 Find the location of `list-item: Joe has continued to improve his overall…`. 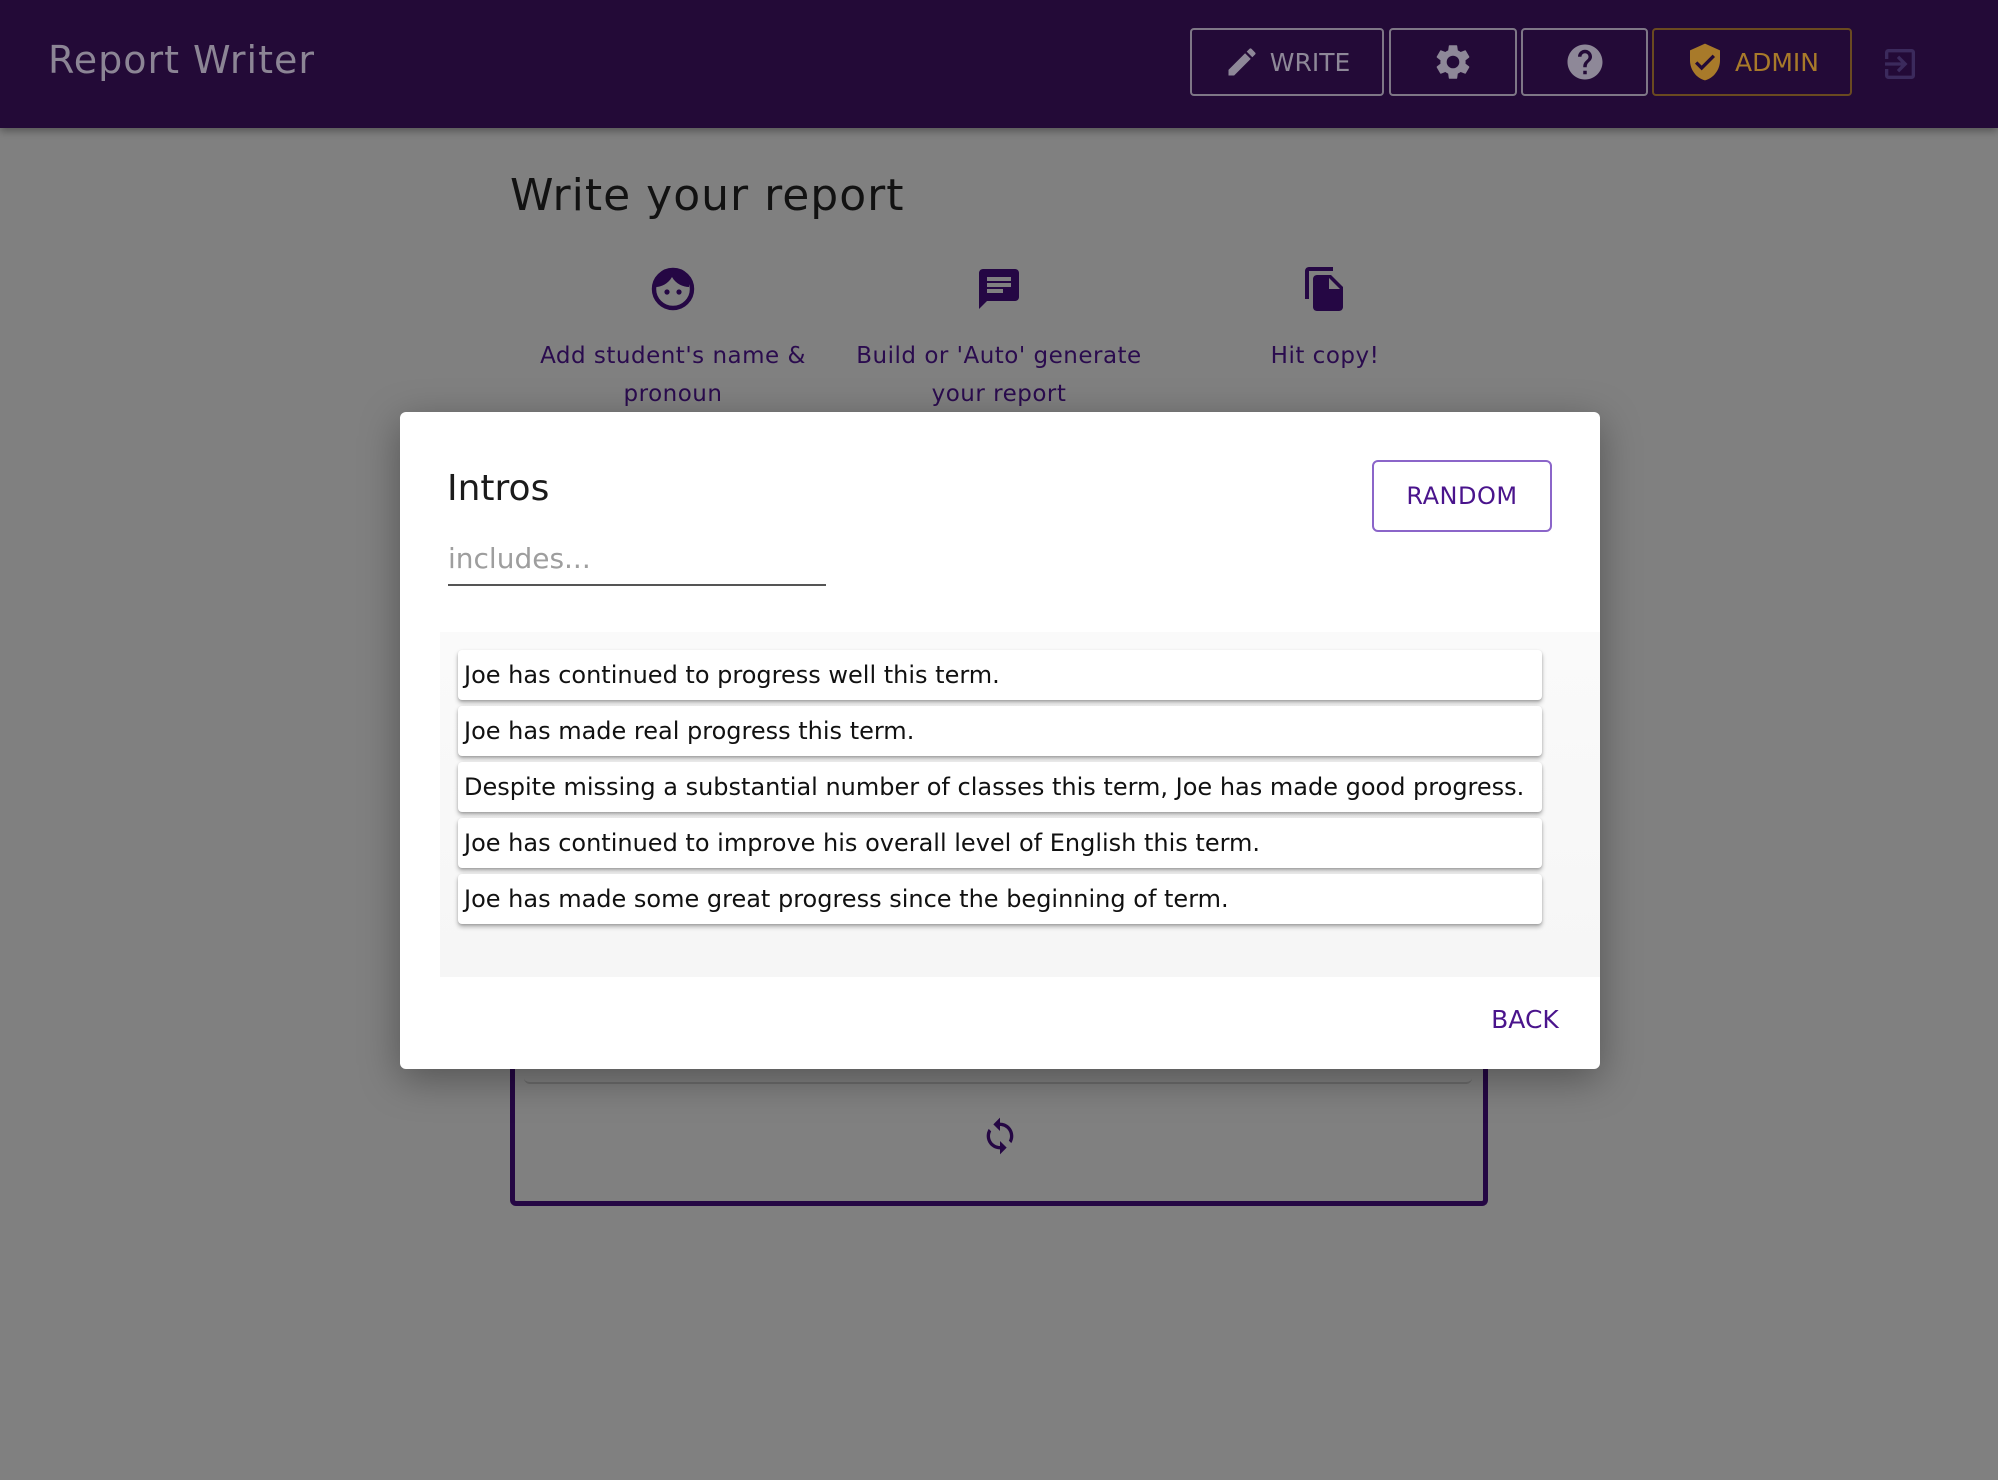

list-item: Joe has continued to improve his overall… is located at coordinates (1000, 843).